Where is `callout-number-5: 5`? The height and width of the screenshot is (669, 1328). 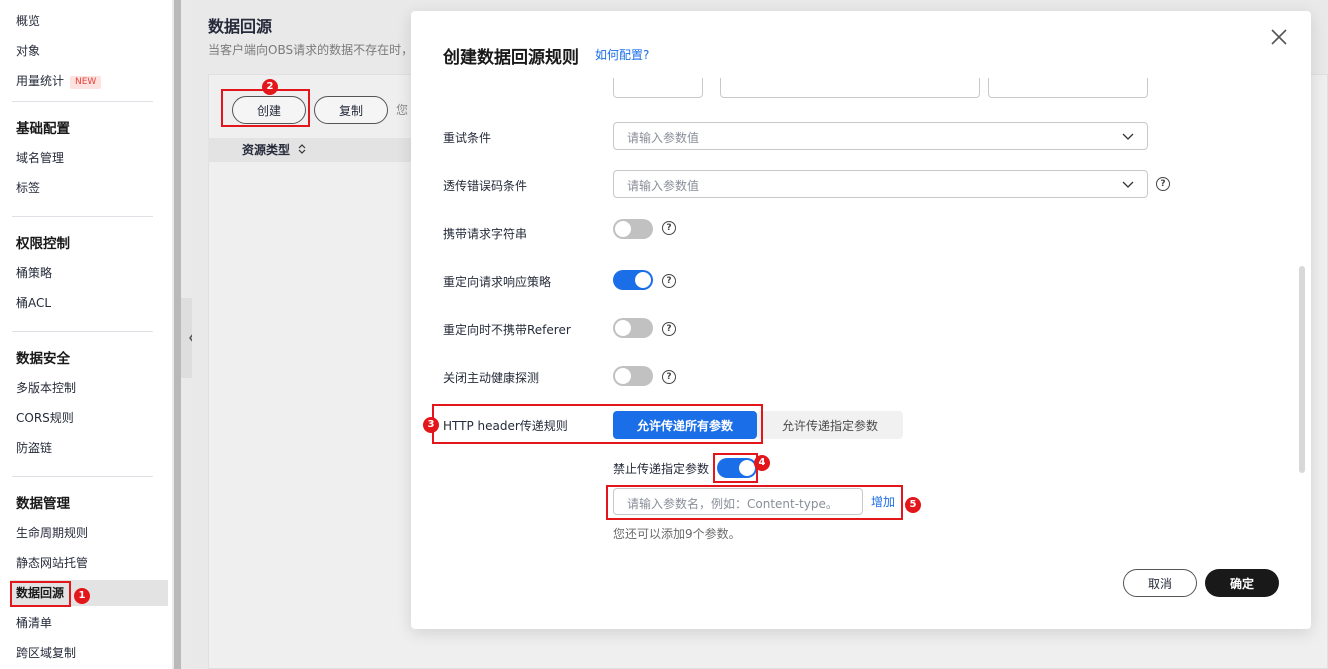
callout-number-5: 5 is located at coordinates (913, 505).